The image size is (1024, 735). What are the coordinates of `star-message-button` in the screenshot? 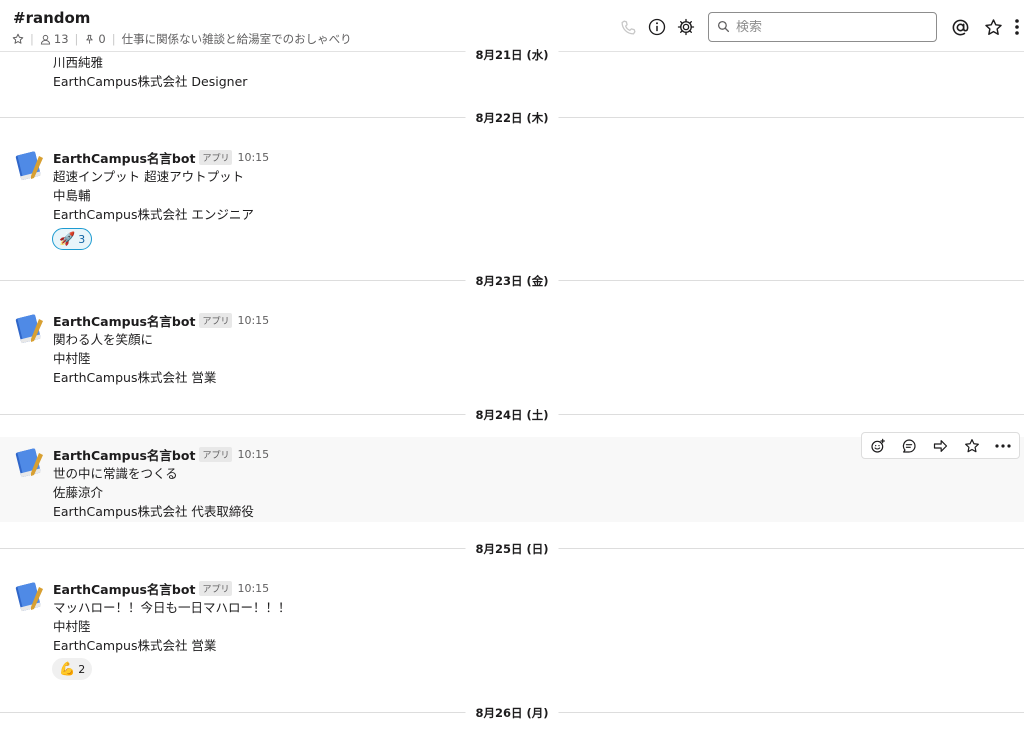 It's located at (971, 445).